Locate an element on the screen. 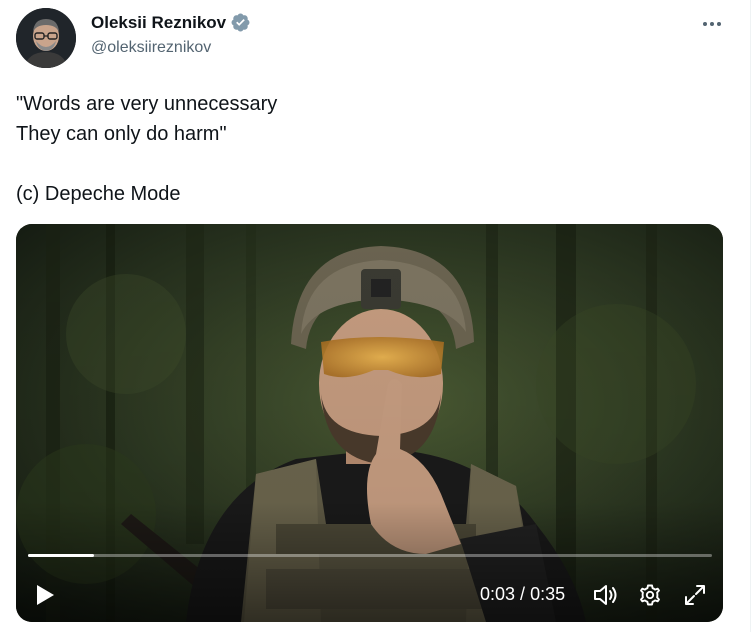 Image resolution: width=751 pixels, height=632 pixels. volume-icon is located at coordinates (605, 595).